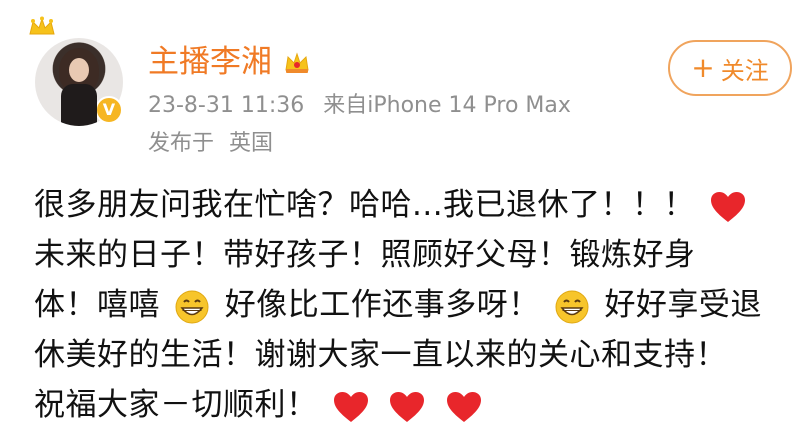  Describe the element at coordinates (297, 62) in the screenshot. I see `vip-crown-icon` at that location.